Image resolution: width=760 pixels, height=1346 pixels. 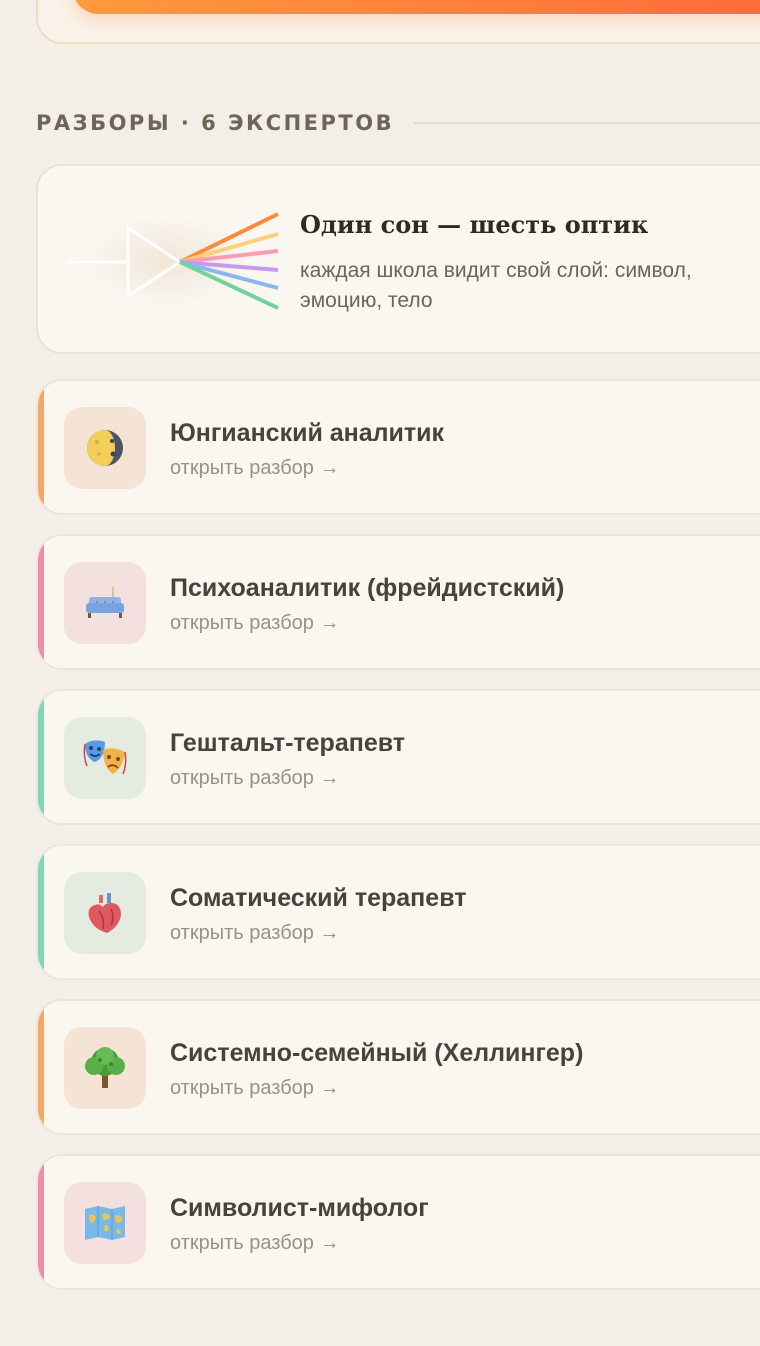 I want to click on expert-name: Системно-семейный (Хеллингер), so click(x=377, y=1053).